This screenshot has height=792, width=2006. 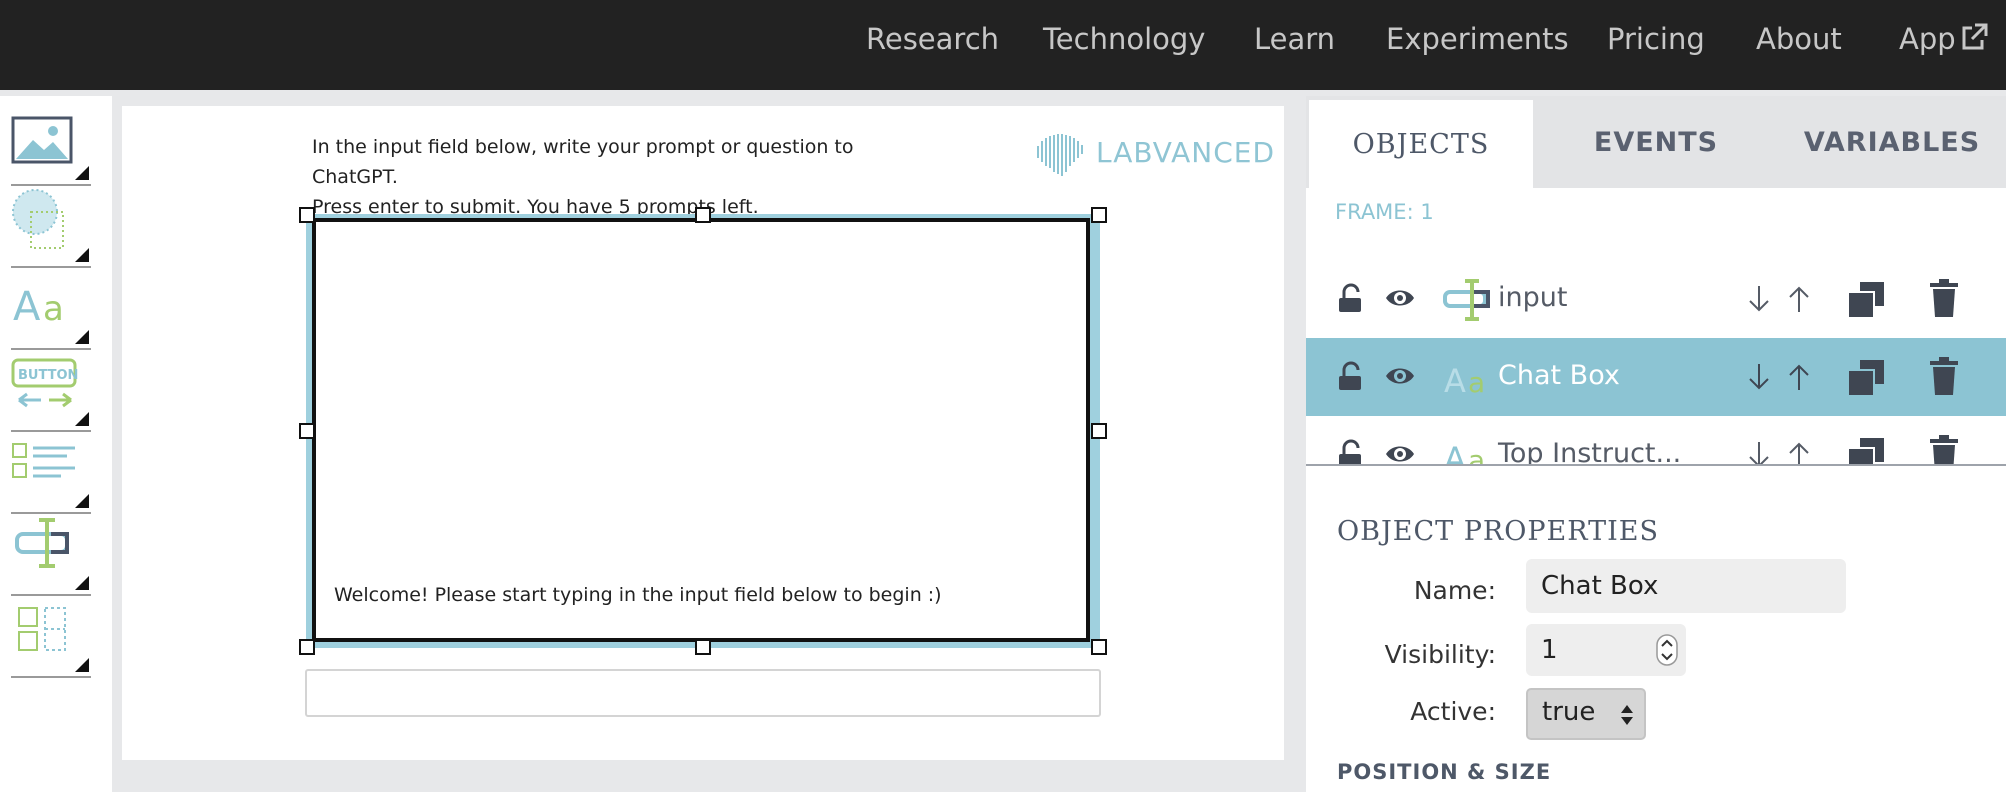 What do you see at coordinates (1477, 39) in the screenshot?
I see `nav-link-experiments: Experiments` at bounding box center [1477, 39].